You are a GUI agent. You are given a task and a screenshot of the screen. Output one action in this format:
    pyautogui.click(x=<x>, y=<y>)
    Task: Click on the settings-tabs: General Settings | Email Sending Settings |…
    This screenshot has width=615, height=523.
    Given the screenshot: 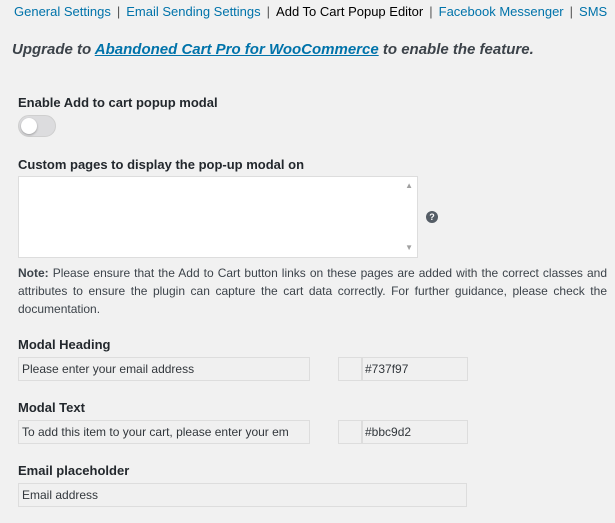 What is the action you would take?
    pyautogui.click(x=307, y=11)
    